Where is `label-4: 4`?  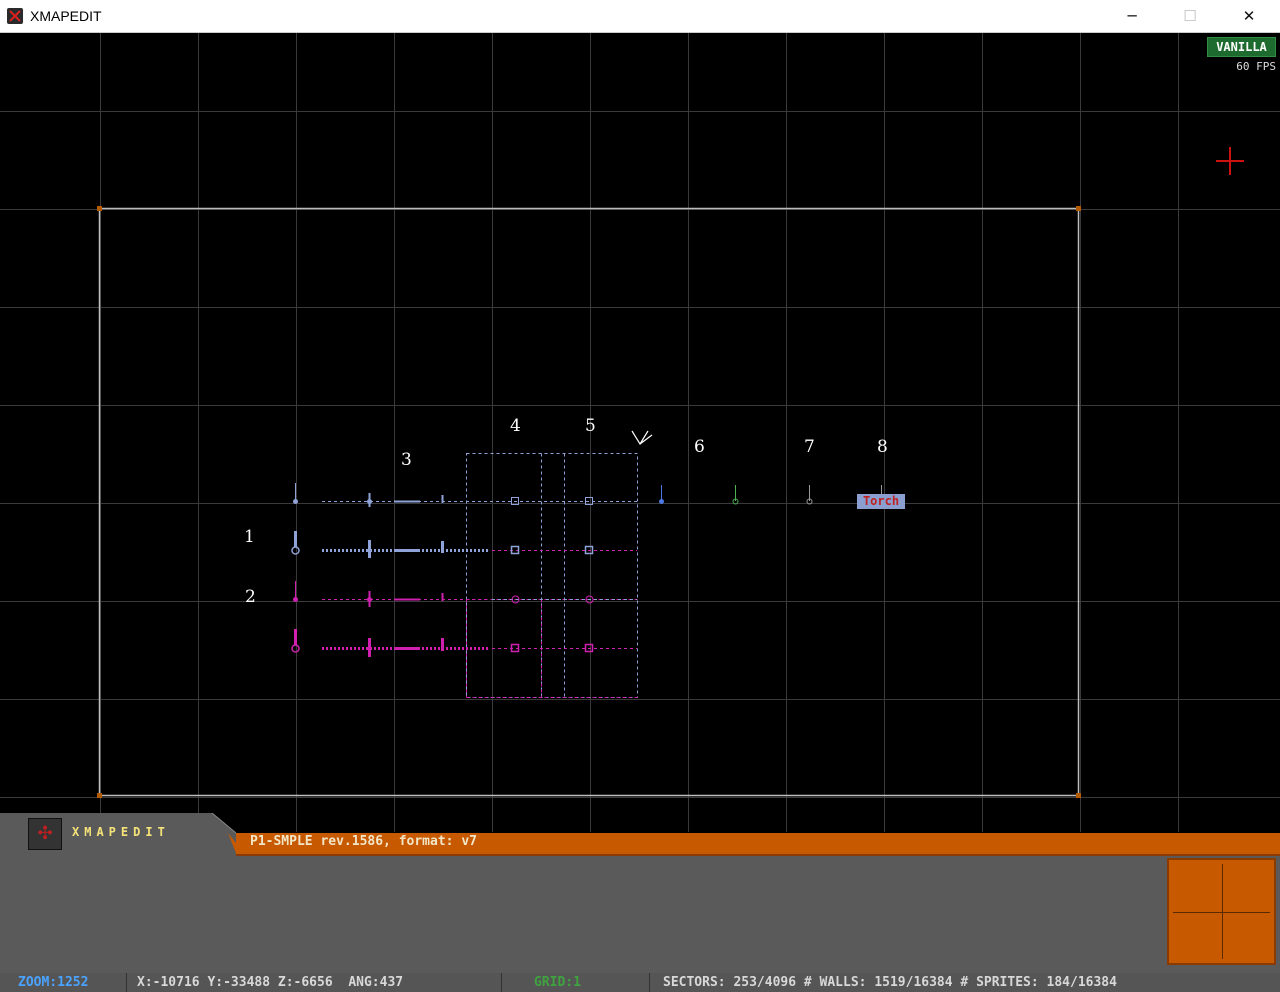 label-4: 4 is located at coordinates (515, 426).